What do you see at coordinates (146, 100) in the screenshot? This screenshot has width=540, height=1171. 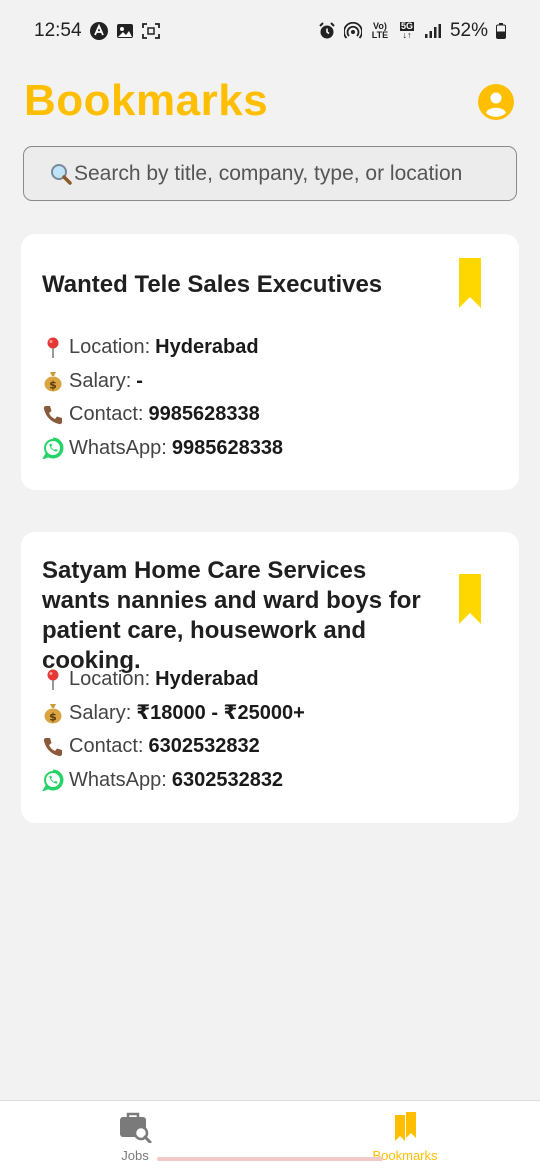 I see `page-title: Bookmarks` at bounding box center [146, 100].